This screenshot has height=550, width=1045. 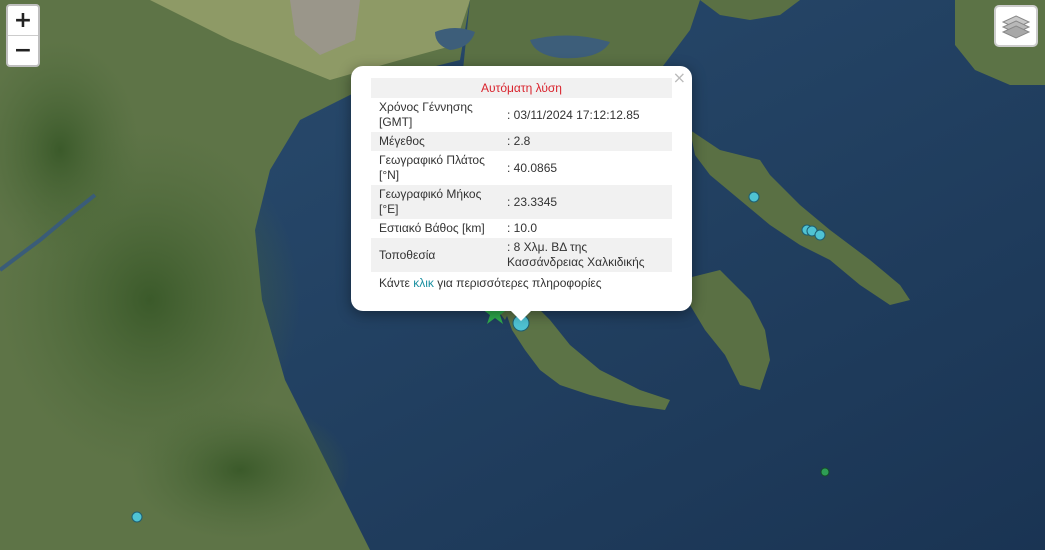 I want to click on popup-header: Αυτόματη λύση, so click(x=521, y=88).